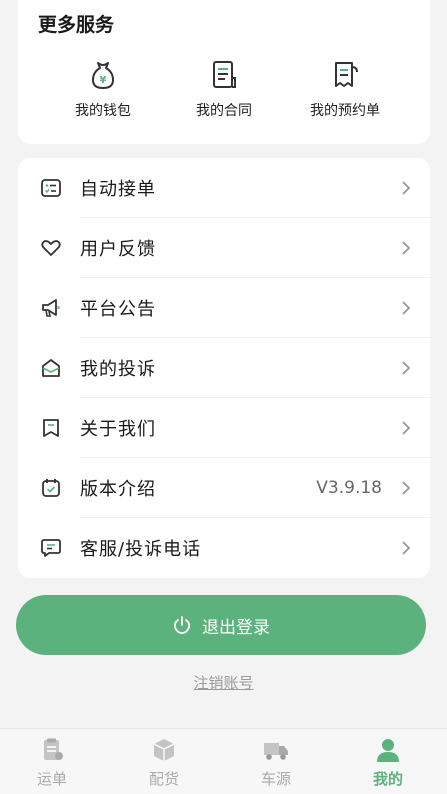  I want to click on service-contract-label: 我的合同, so click(224, 111).